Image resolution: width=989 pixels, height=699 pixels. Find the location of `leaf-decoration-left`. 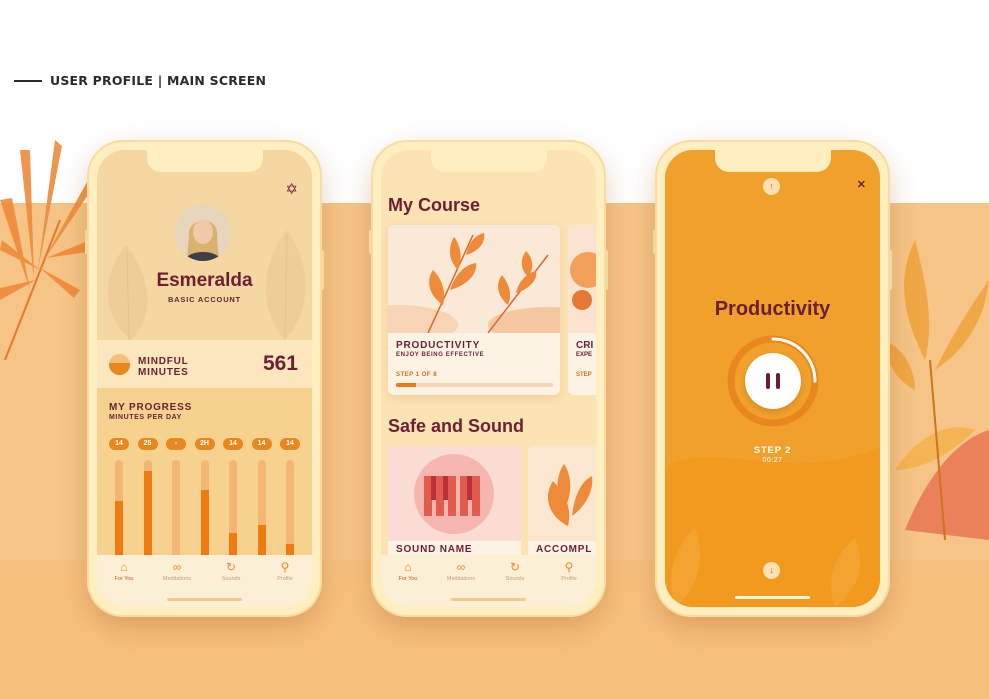

leaf-decoration-left is located at coordinates (127, 292).